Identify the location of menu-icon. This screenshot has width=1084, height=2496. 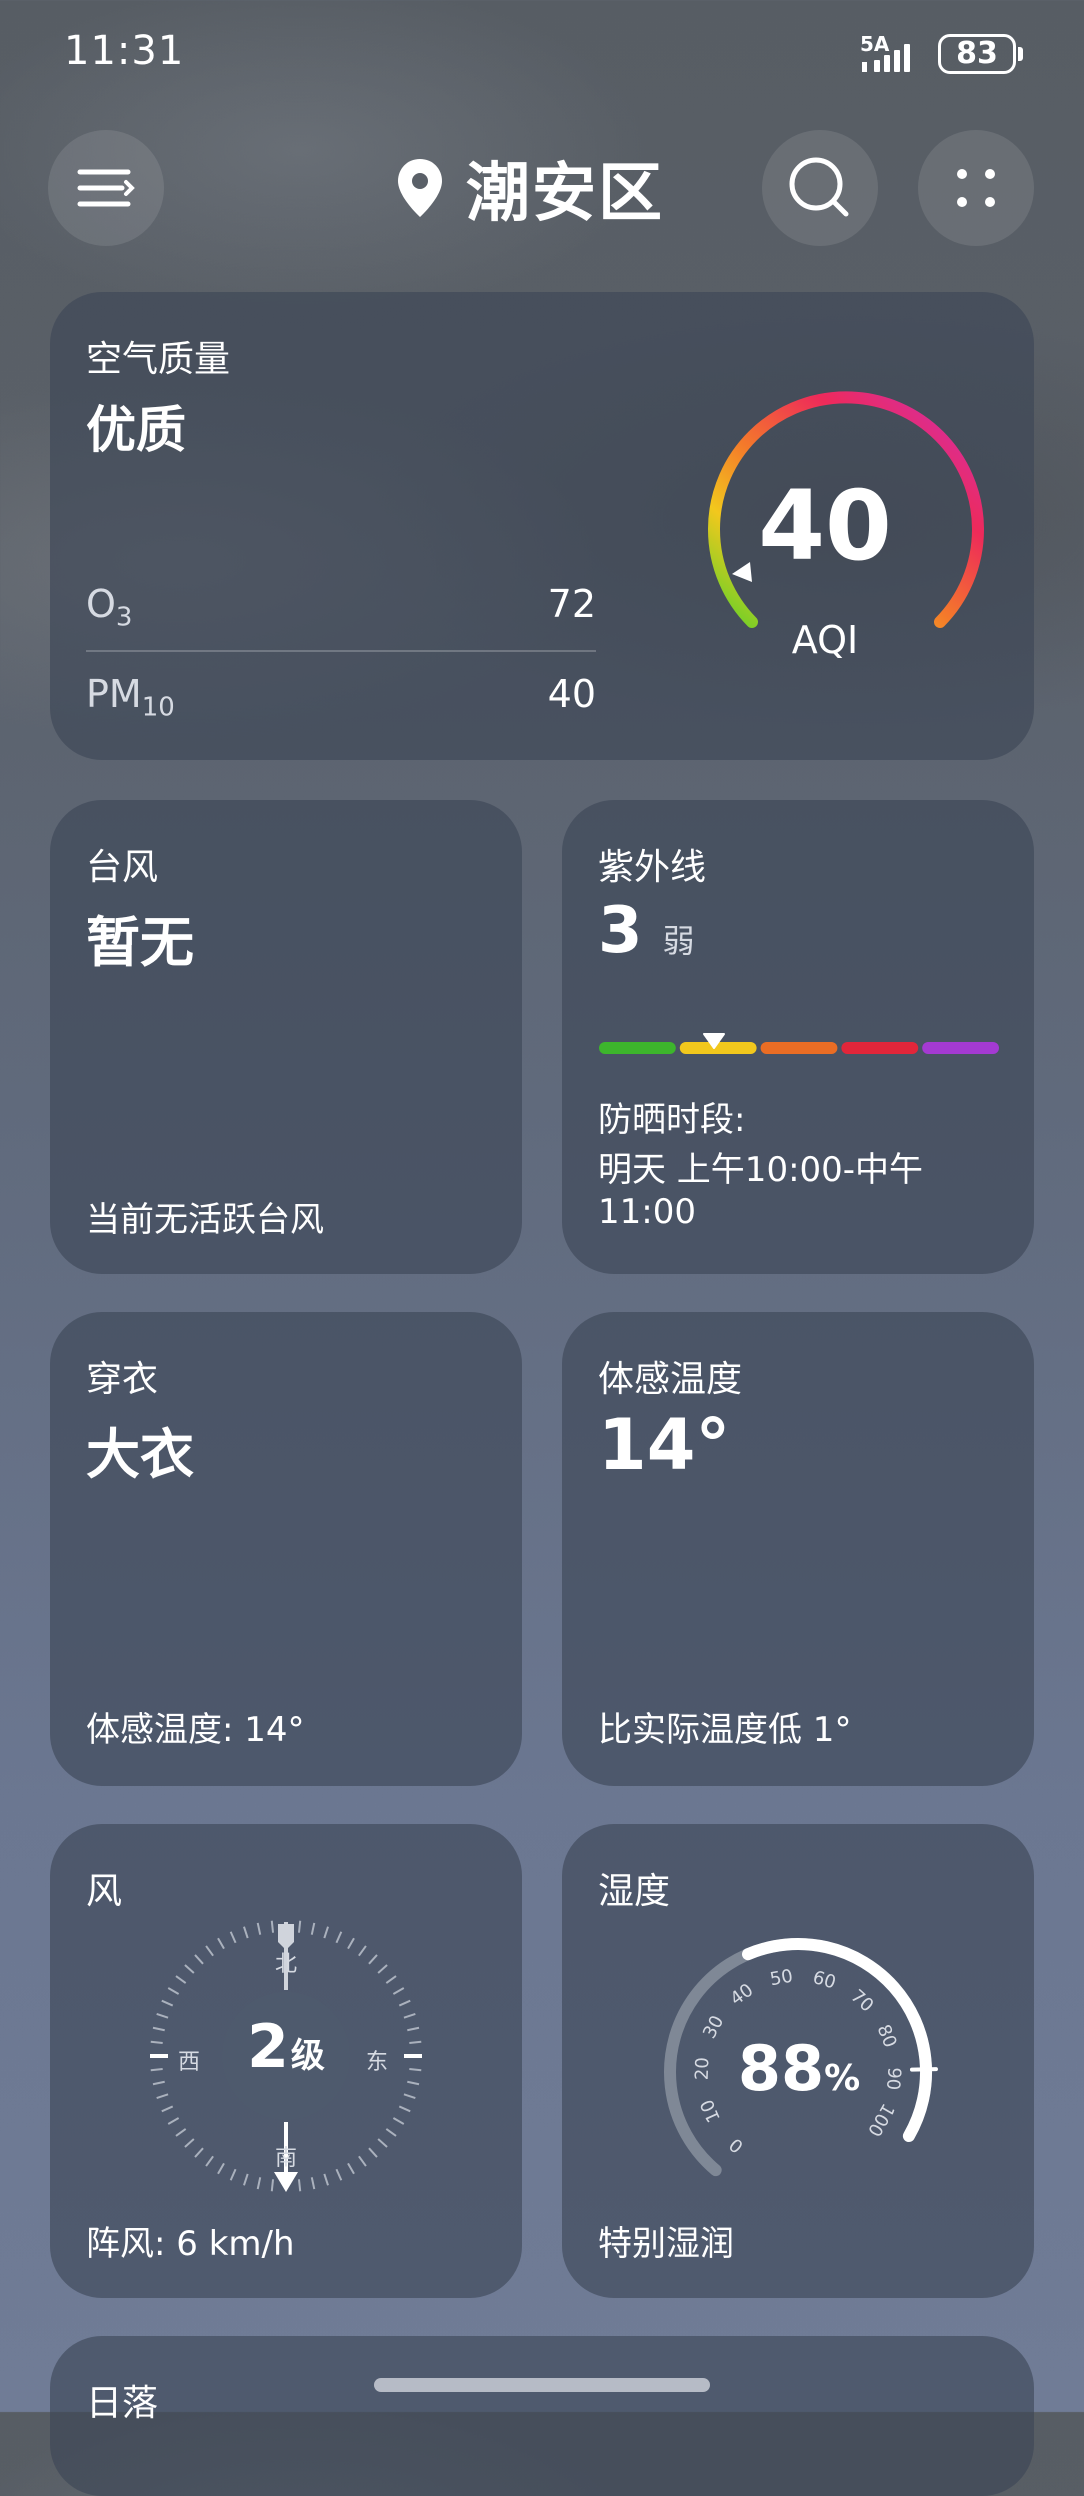
(106, 188).